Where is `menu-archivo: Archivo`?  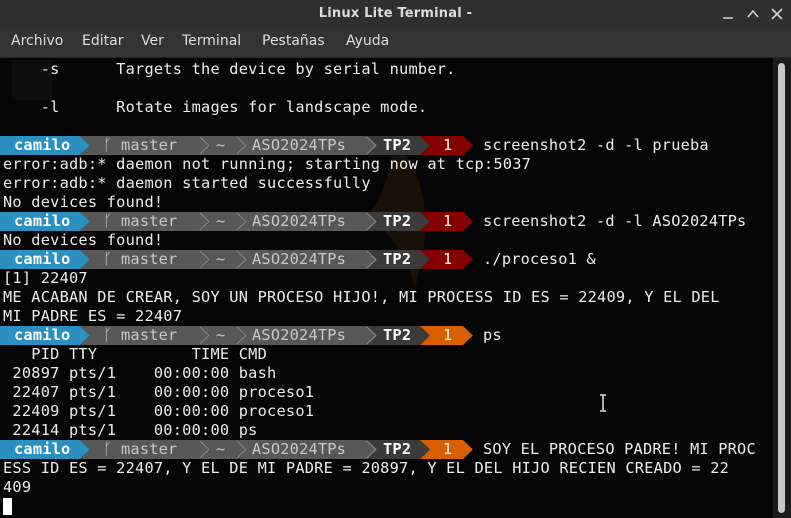
menu-archivo: Archivo is located at coordinates (37, 41).